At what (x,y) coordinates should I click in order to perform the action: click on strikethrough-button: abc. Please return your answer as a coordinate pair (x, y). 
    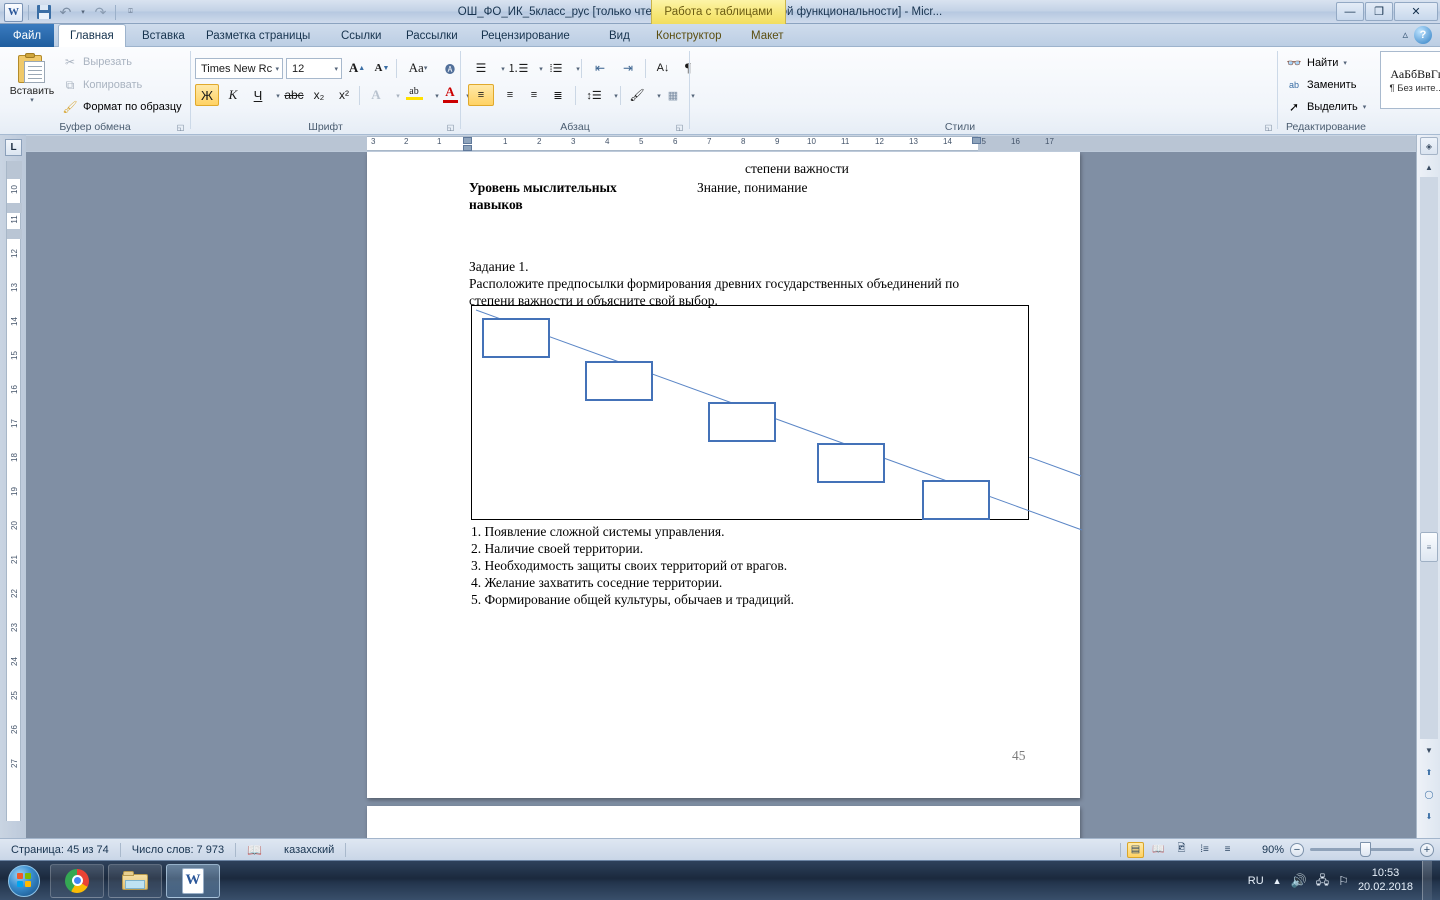
    Looking at the image, I should click on (294, 95).